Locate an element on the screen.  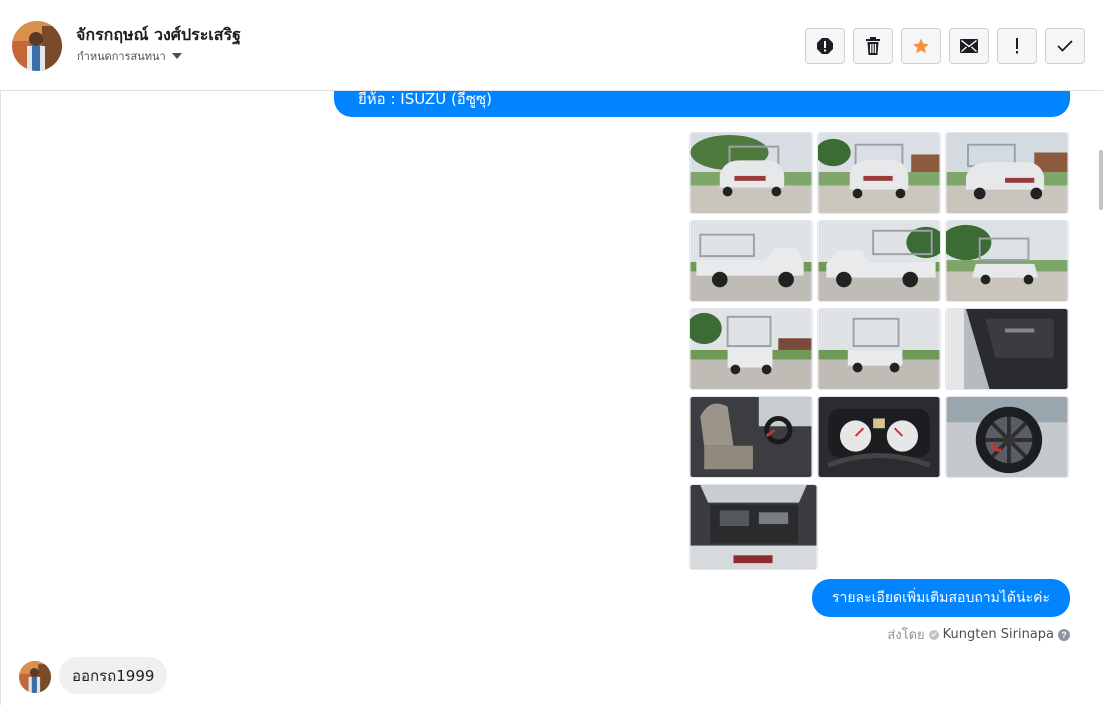
exclamation-icon is located at coordinates (1017, 46).